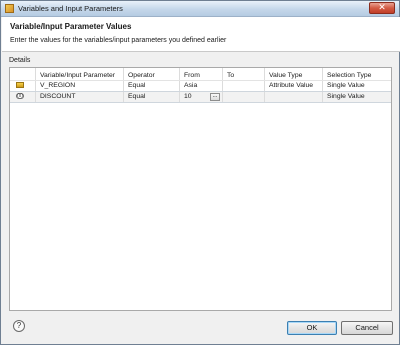 Image resolution: width=400 pixels, height=345 pixels. Describe the element at coordinates (70, 8) in the screenshot. I see `window-title: Variables and Input Parameters` at that location.